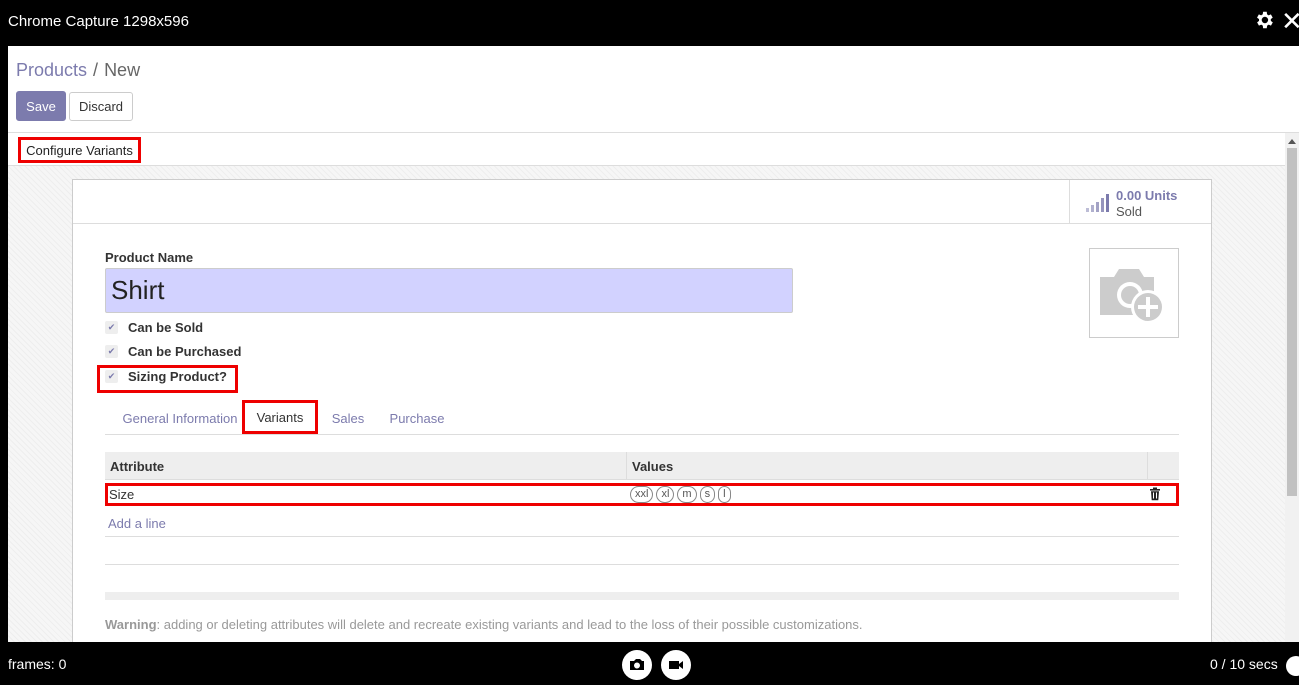  Describe the element at coordinates (177, 376) in the screenshot. I see `sizing-product-label: Sizing Product?` at that location.